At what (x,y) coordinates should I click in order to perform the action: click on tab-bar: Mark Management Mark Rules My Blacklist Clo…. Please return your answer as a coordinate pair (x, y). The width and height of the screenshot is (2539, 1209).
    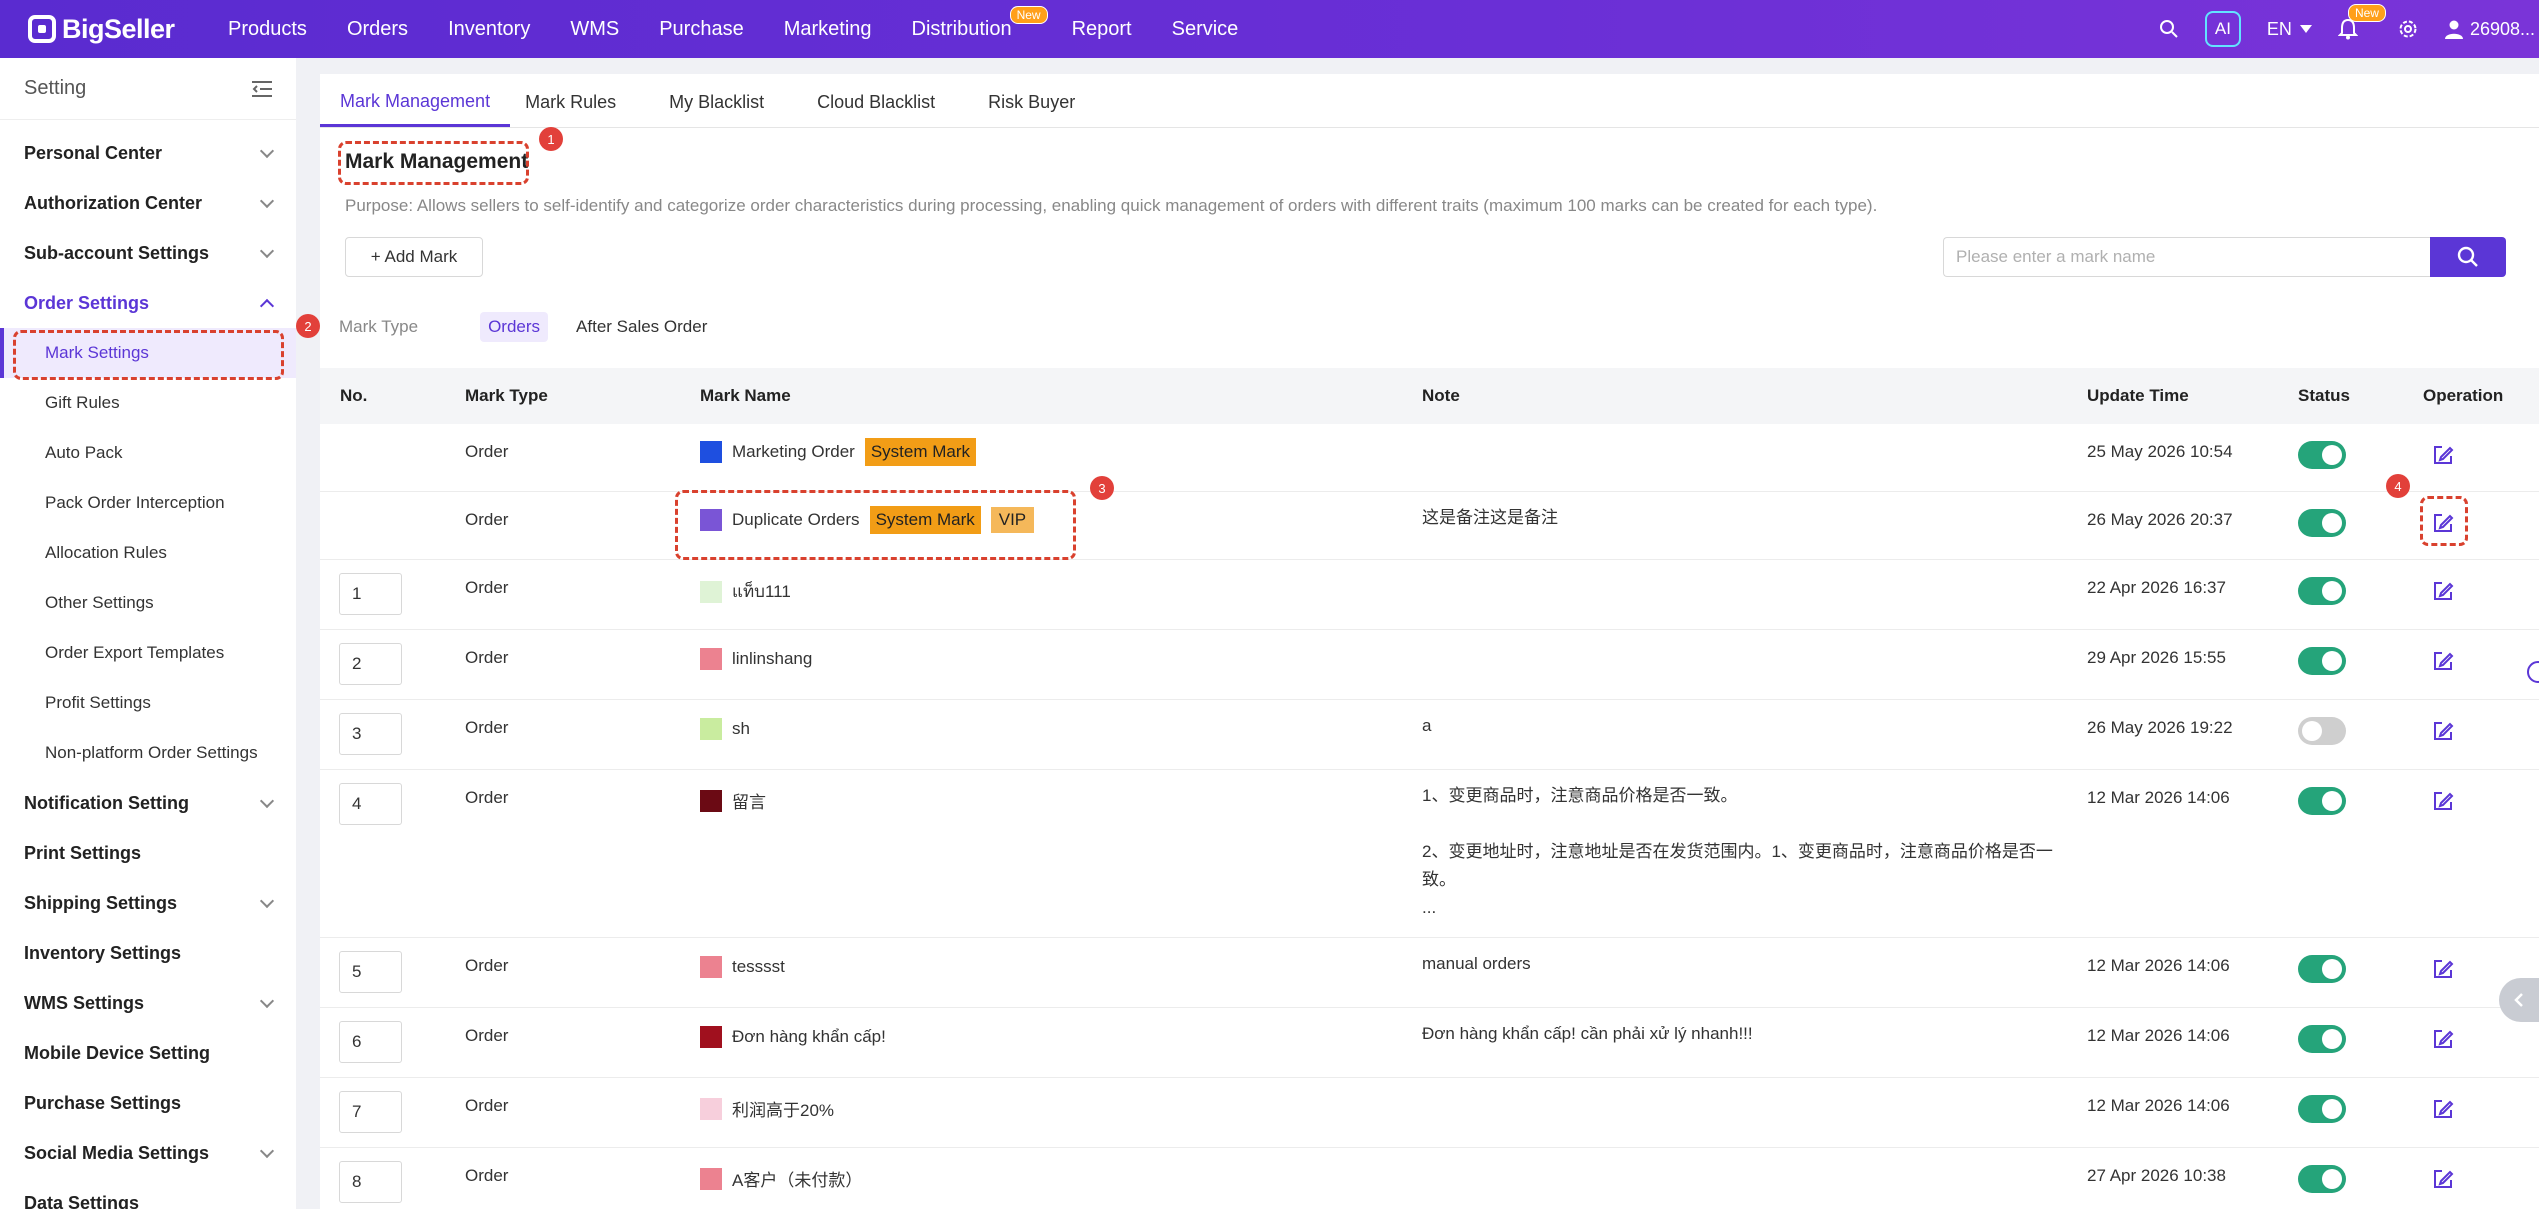
    Looking at the image, I should click on (1429, 101).